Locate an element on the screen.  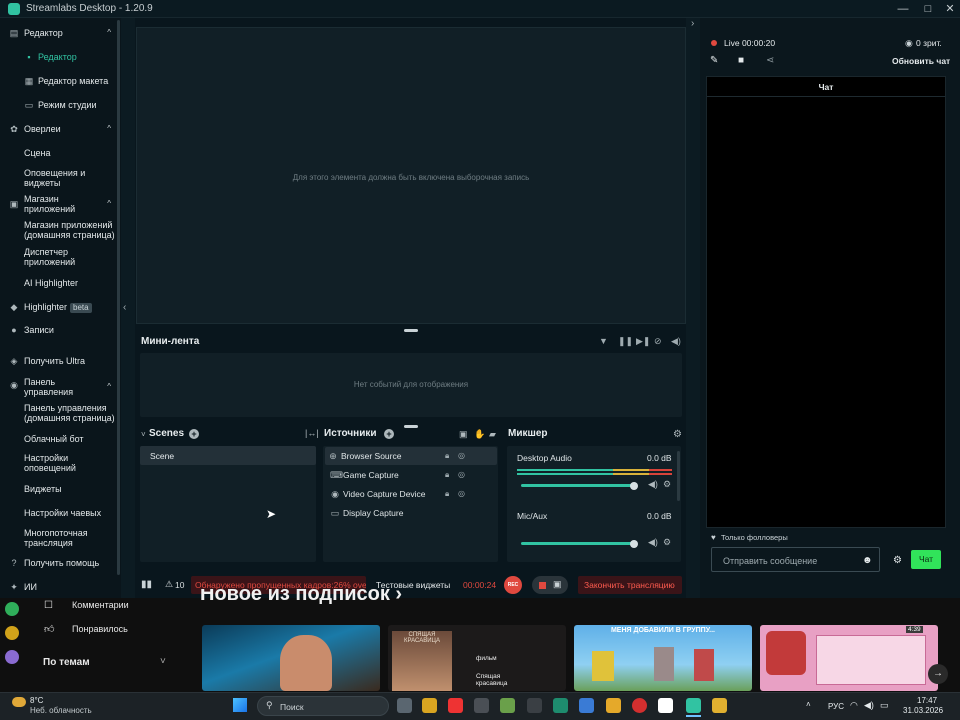
wifi-icon: ◠ is located at coordinates (854, 705).